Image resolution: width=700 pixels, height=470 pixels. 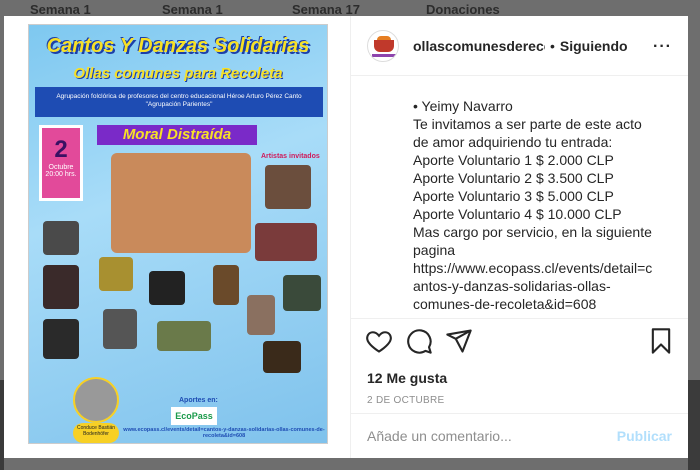 I want to click on comment-icon, so click(x=419, y=341).